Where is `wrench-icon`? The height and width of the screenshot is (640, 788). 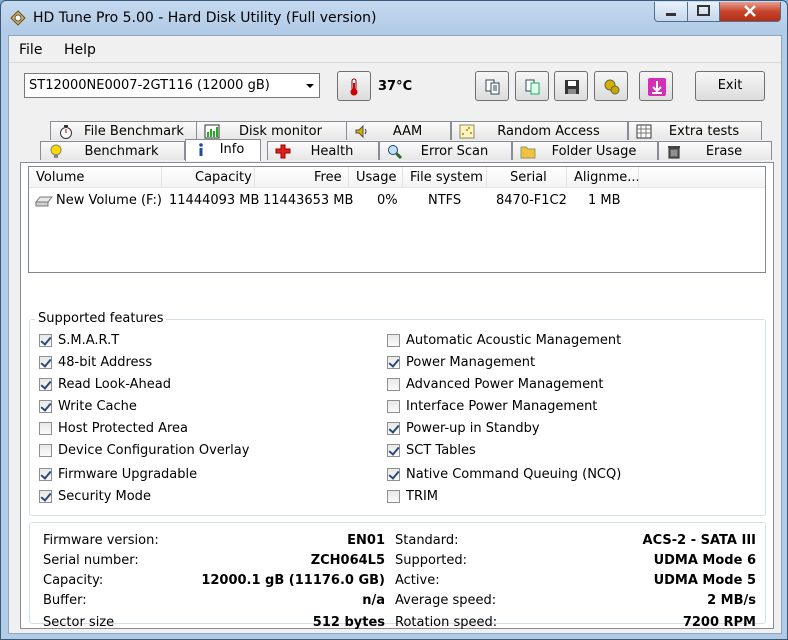 wrench-icon is located at coordinates (612, 87).